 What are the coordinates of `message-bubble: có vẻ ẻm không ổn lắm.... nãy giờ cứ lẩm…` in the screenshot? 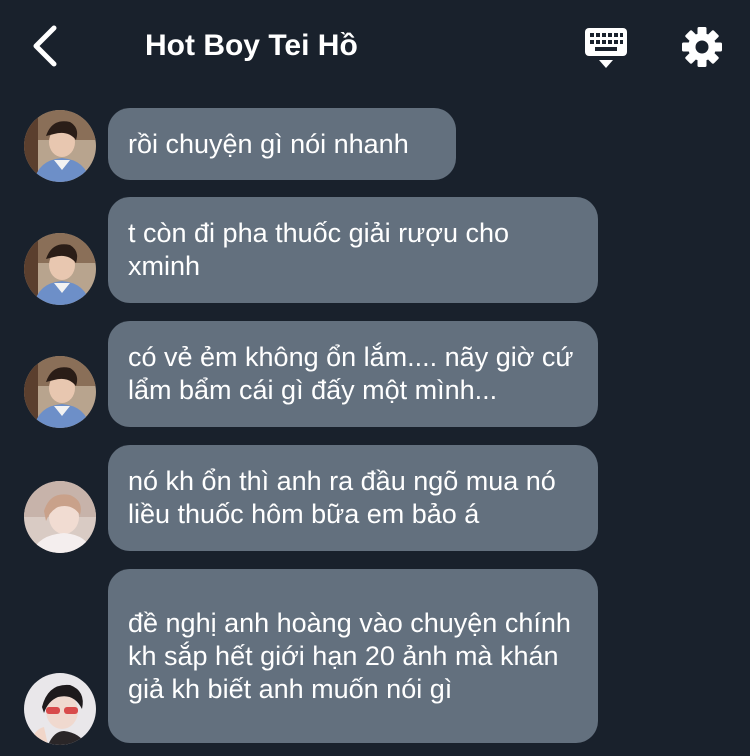 It's located at (353, 374).